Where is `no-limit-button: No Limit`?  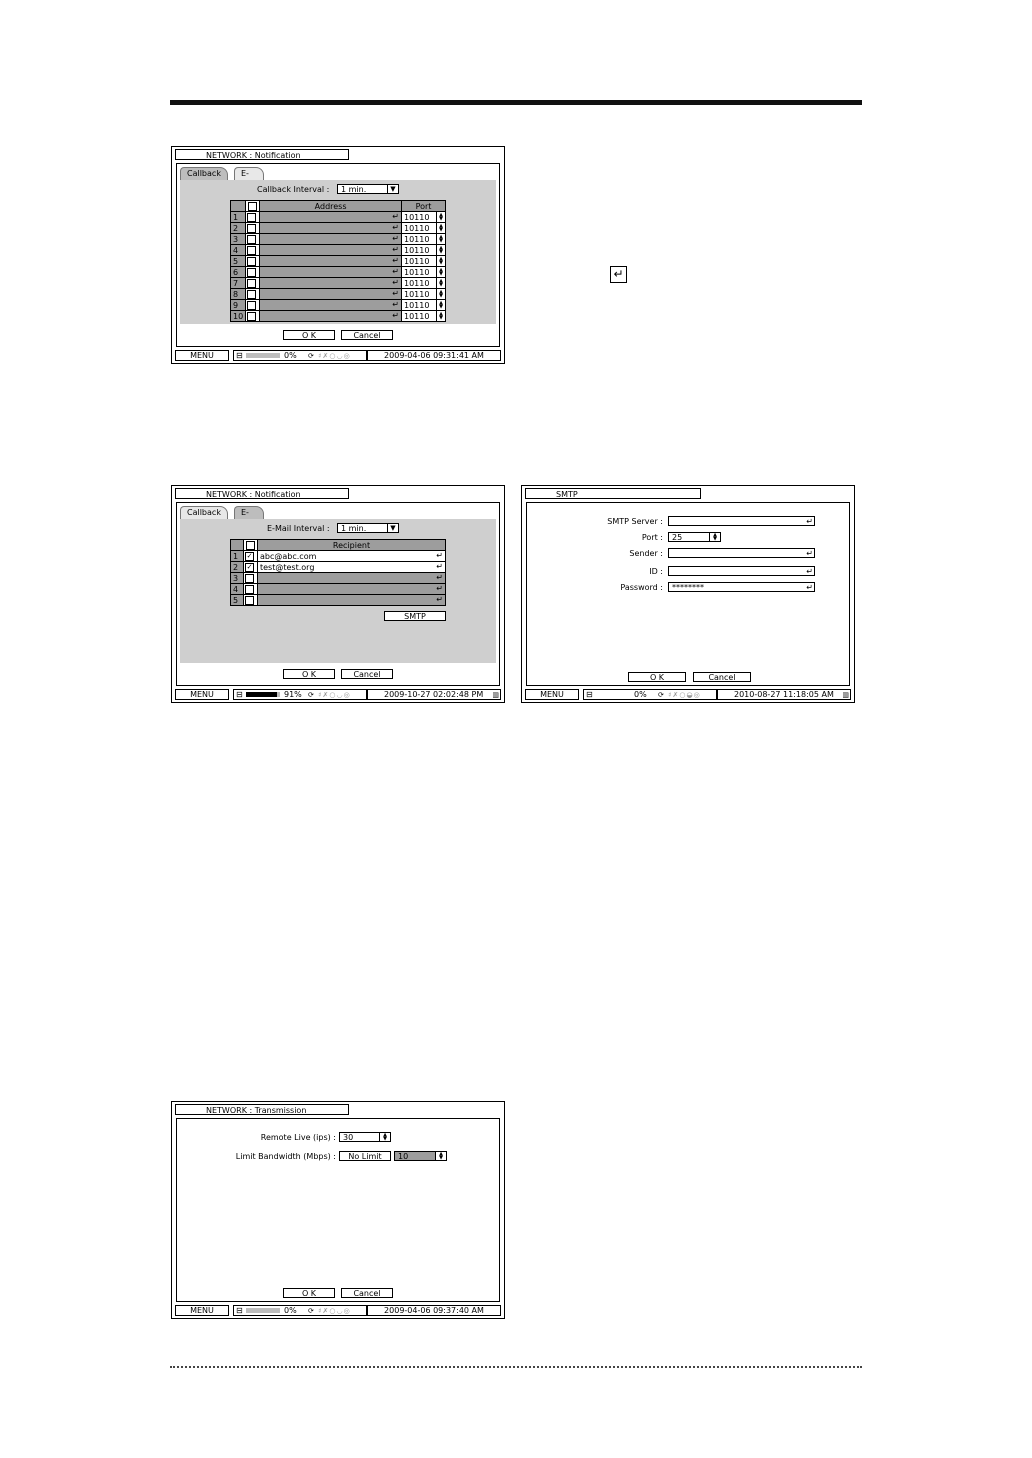
no-limit-button: No Limit is located at coordinates (365, 1156).